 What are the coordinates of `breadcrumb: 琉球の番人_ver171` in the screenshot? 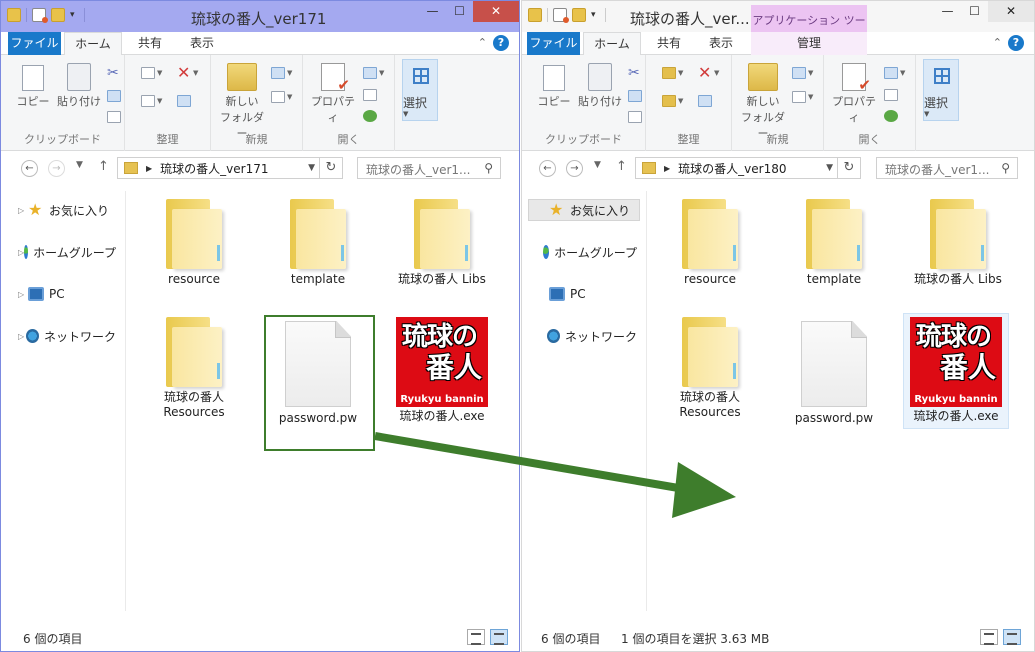 It's located at (214, 168).